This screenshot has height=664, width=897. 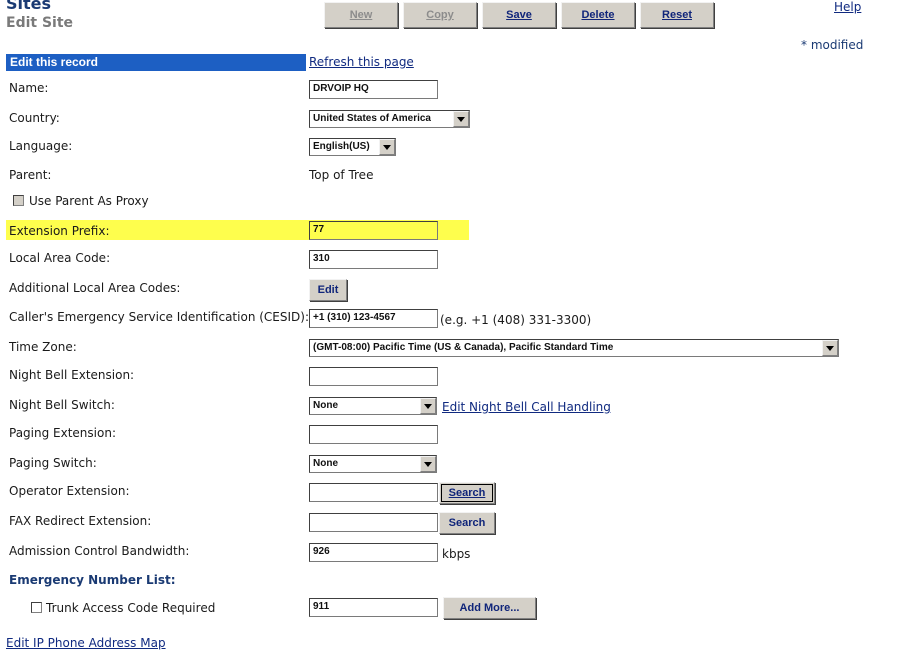 What do you see at coordinates (373, 230) in the screenshot?
I see `extension-prefix-input: 77` at bounding box center [373, 230].